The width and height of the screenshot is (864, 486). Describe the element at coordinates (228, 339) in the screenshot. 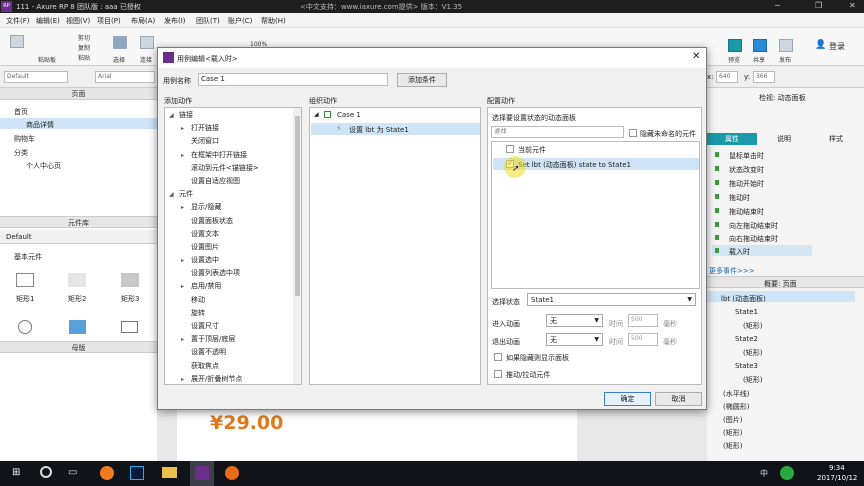

I see `action-item: ▸ 置于顶层/底层` at that location.